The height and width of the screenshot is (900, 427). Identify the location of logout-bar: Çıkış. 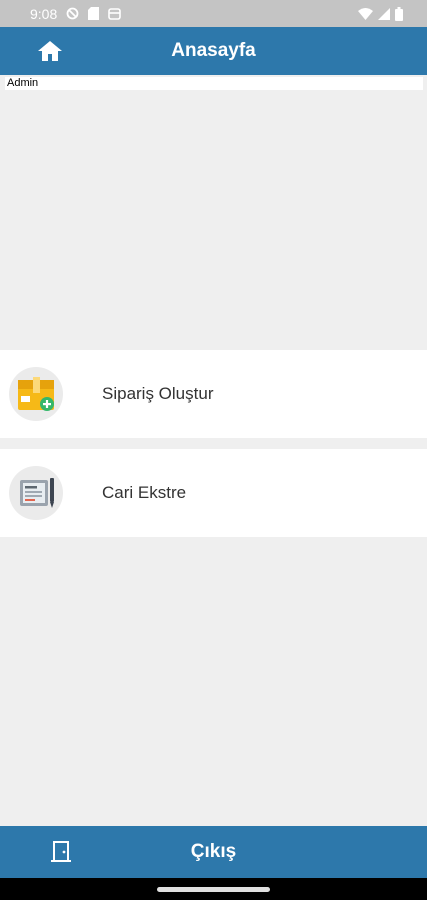
(213, 852).